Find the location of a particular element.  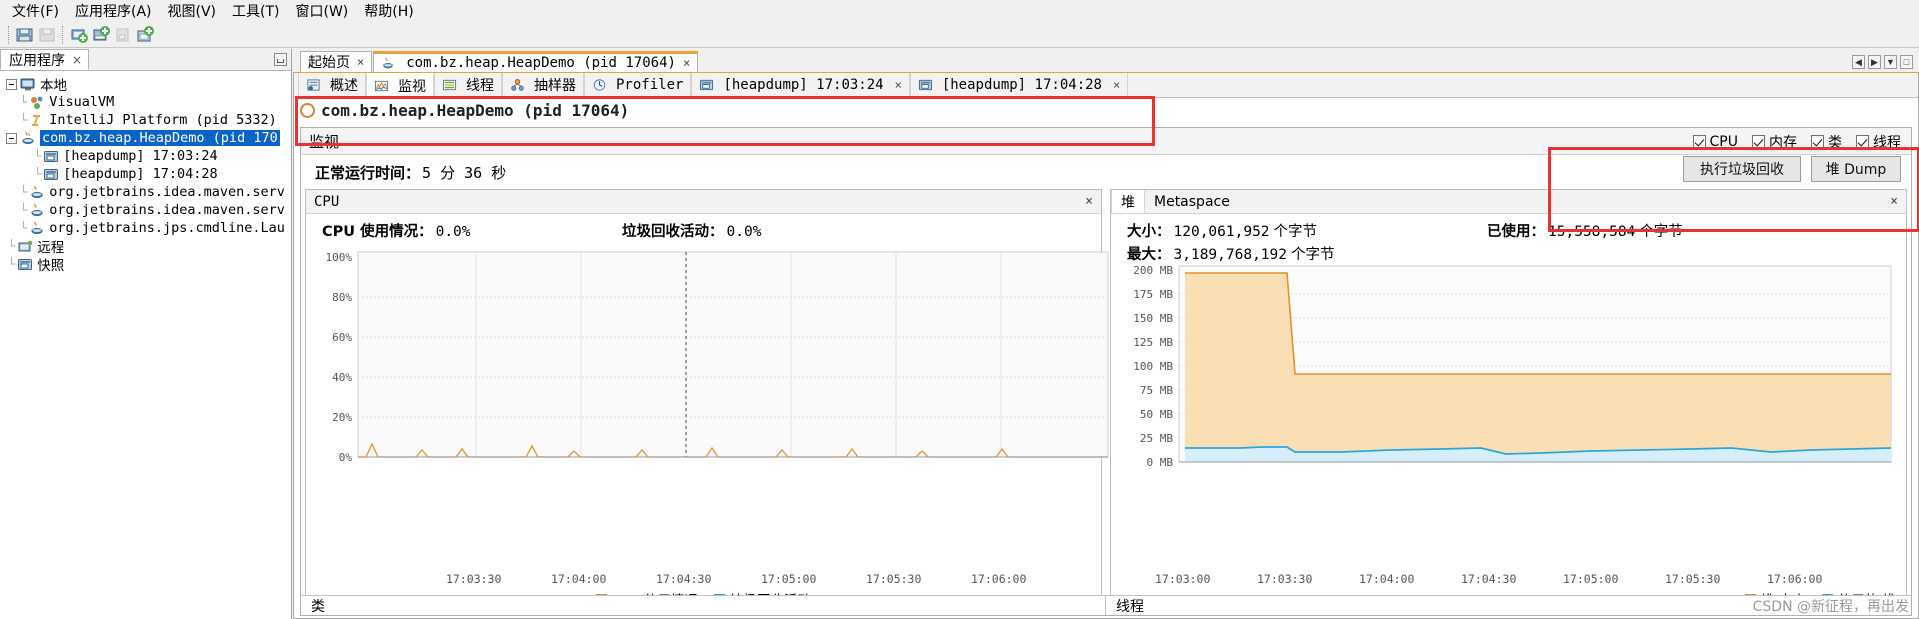

checkbox-threads-box is located at coordinates (1862, 141).